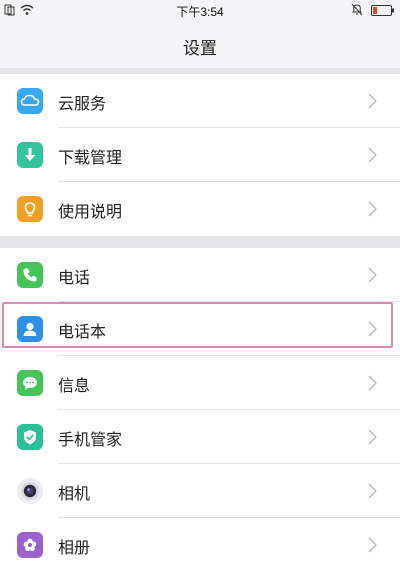  What do you see at coordinates (200, 491) in the screenshot?
I see `settings-item-camera: 相机` at bounding box center [200, 491].